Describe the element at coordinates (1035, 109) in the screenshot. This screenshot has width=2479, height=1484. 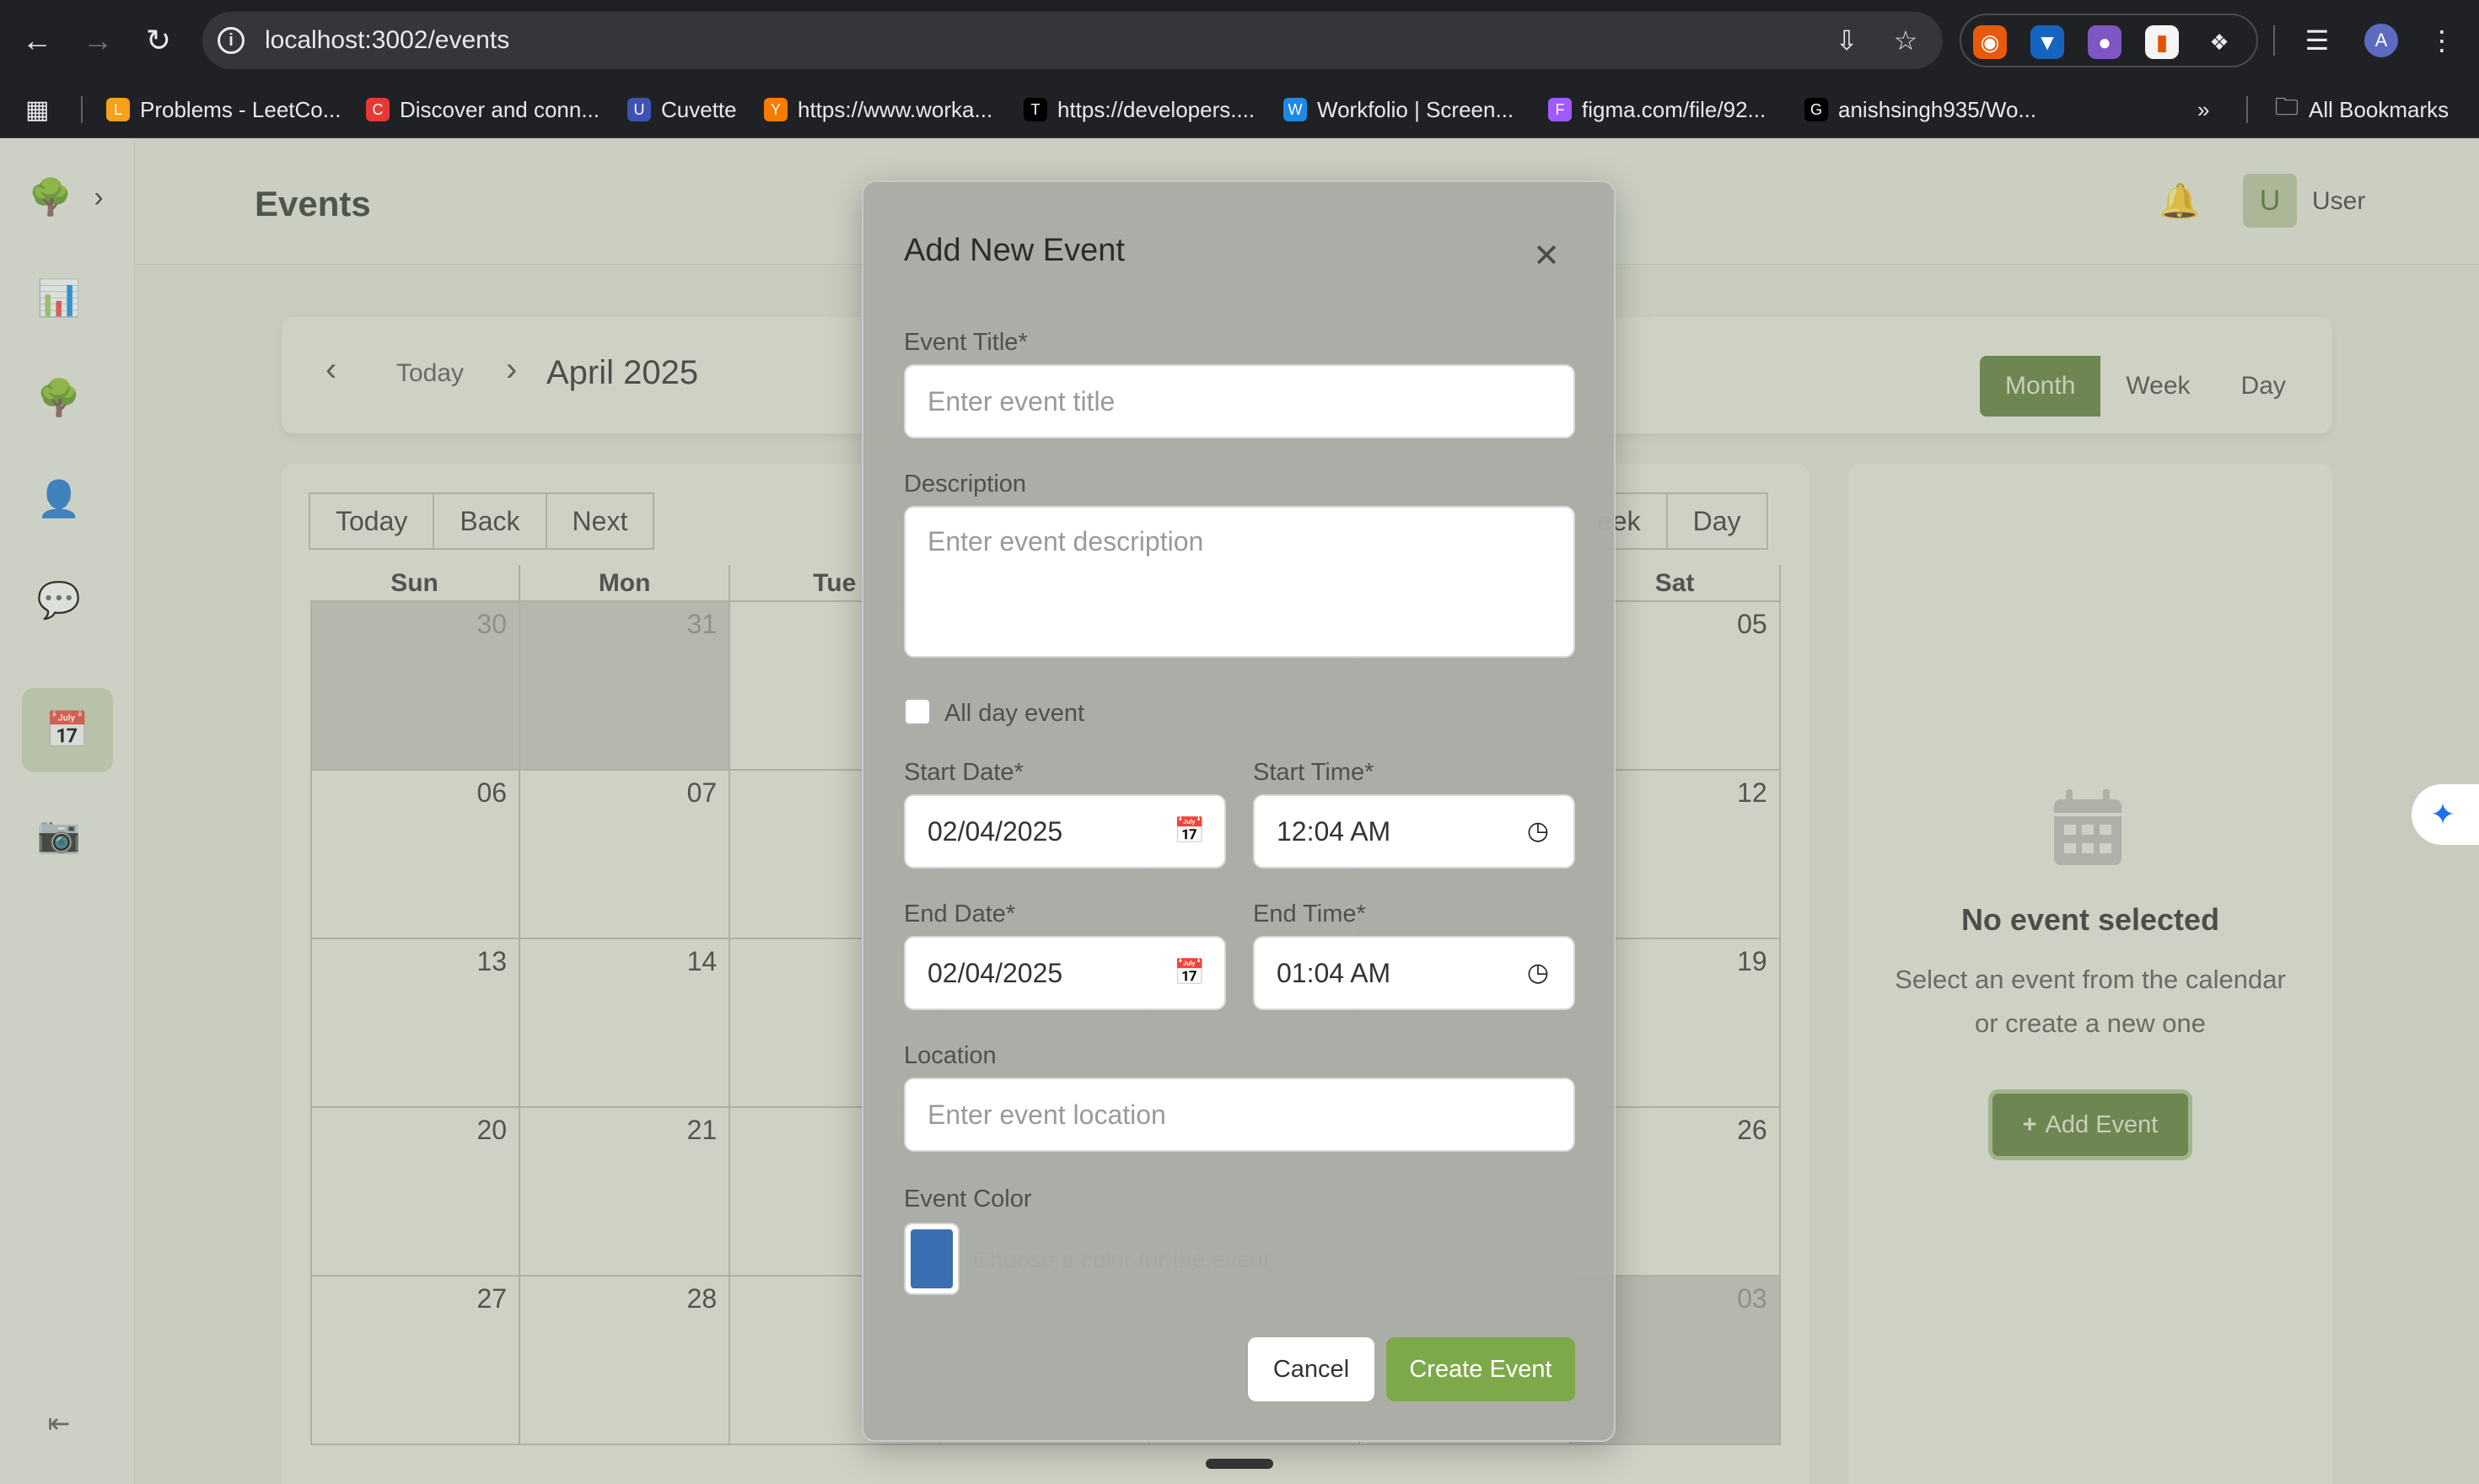
I see `bookmark-favicon-icon: T` at that location.